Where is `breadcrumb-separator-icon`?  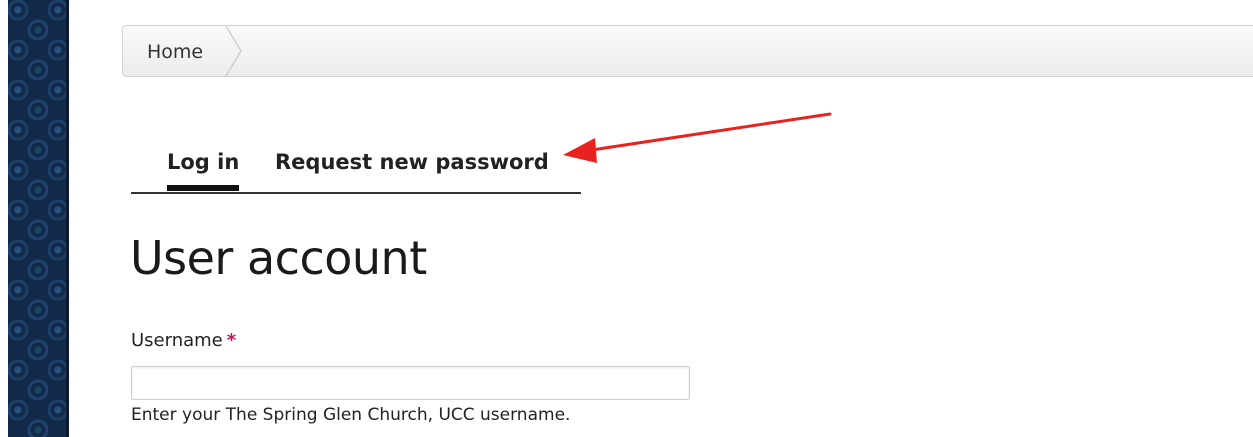
breadcrumb-separator-icon is located at coordinates (233, 51).